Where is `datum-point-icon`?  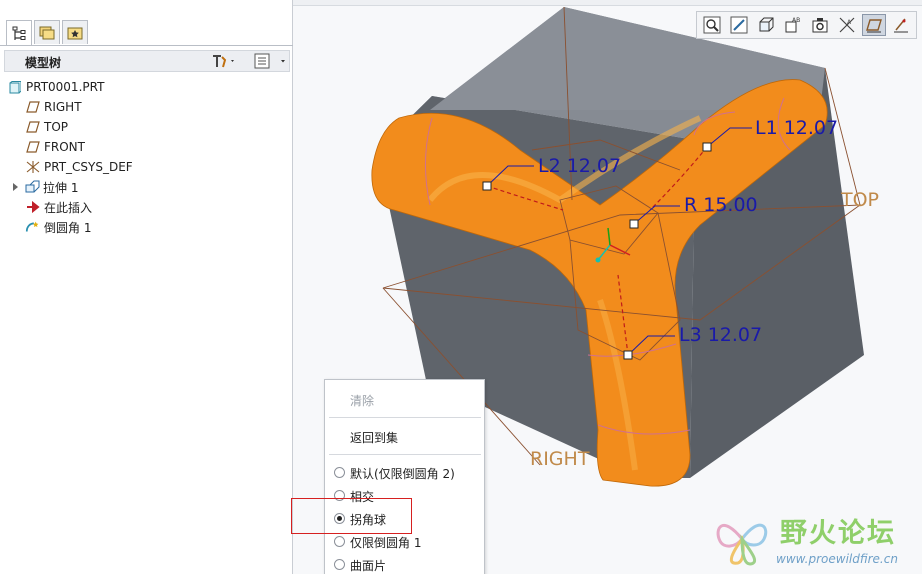 datum-point-icon is located at coordinates (901, 25).